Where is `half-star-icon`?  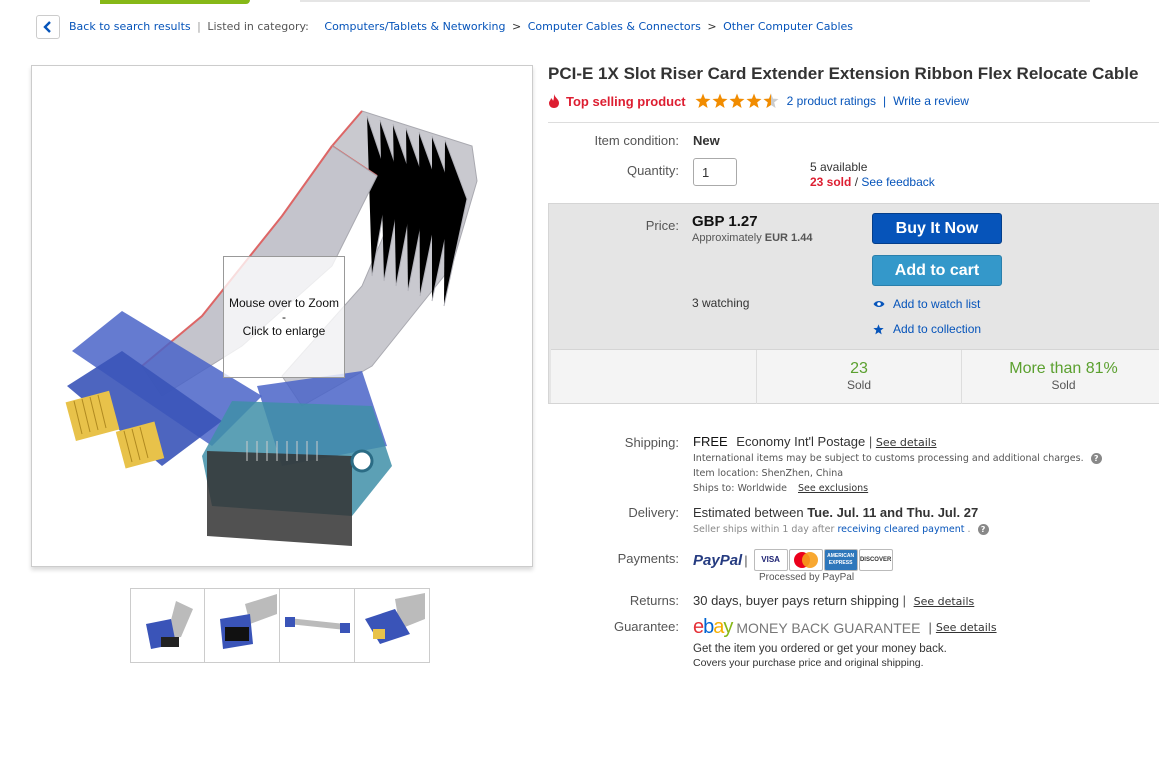 half-star-icon is located at coordinates (771, 100).